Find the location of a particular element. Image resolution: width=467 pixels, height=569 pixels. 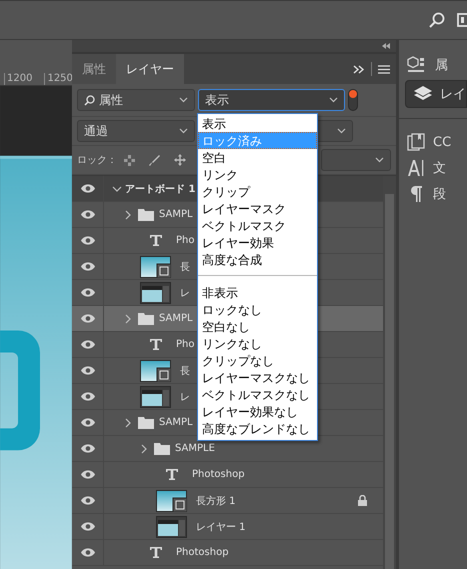

layer-name: 長方形 1 is located at coordinates (216, 501).